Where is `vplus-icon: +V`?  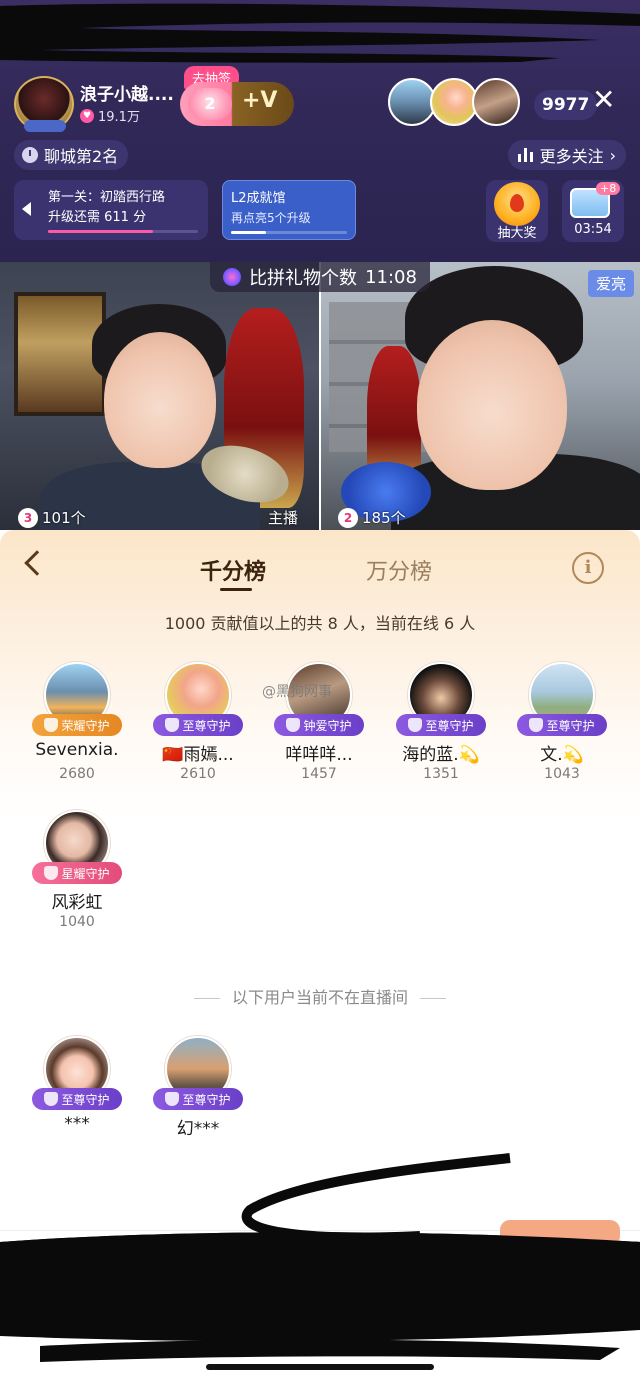 vplus-icon: +V is located at coordinates (260, 100).